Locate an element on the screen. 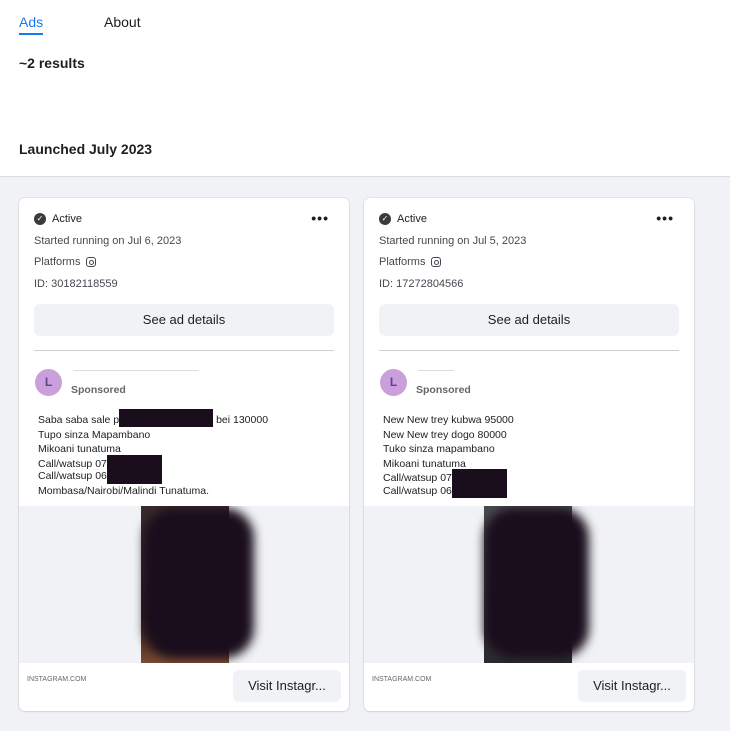 The image size is (730, 731). body-line: Mombasa/Nairobi/Malindi Tunatuma. is located at coordinates (123, 490).